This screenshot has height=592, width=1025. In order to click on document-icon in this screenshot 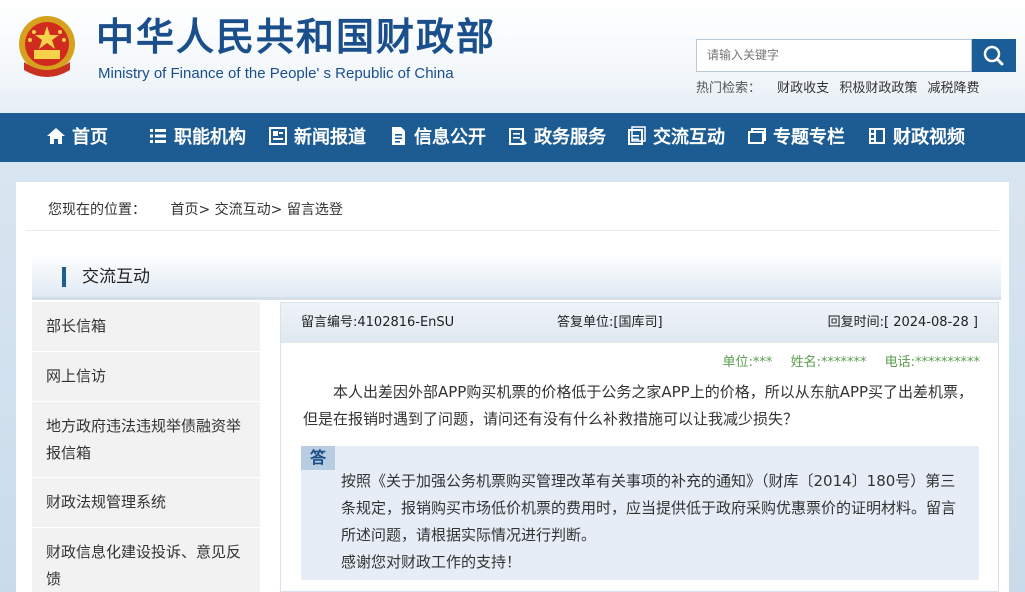, I will do `click(398, 136)`.